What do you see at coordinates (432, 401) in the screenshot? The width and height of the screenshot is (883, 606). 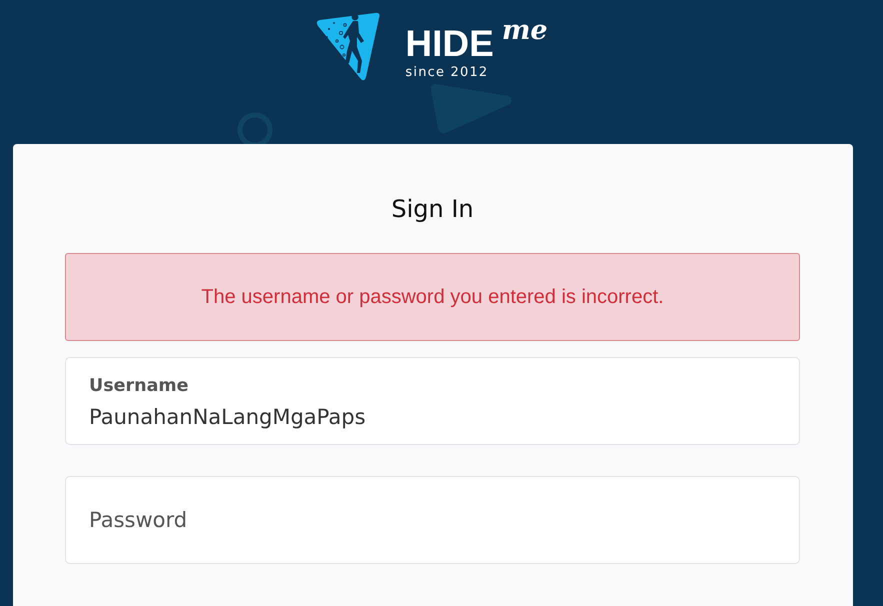 I see `username-field: Username PaunahanNaLangMgaPaps` at bounding box center [432, 401].